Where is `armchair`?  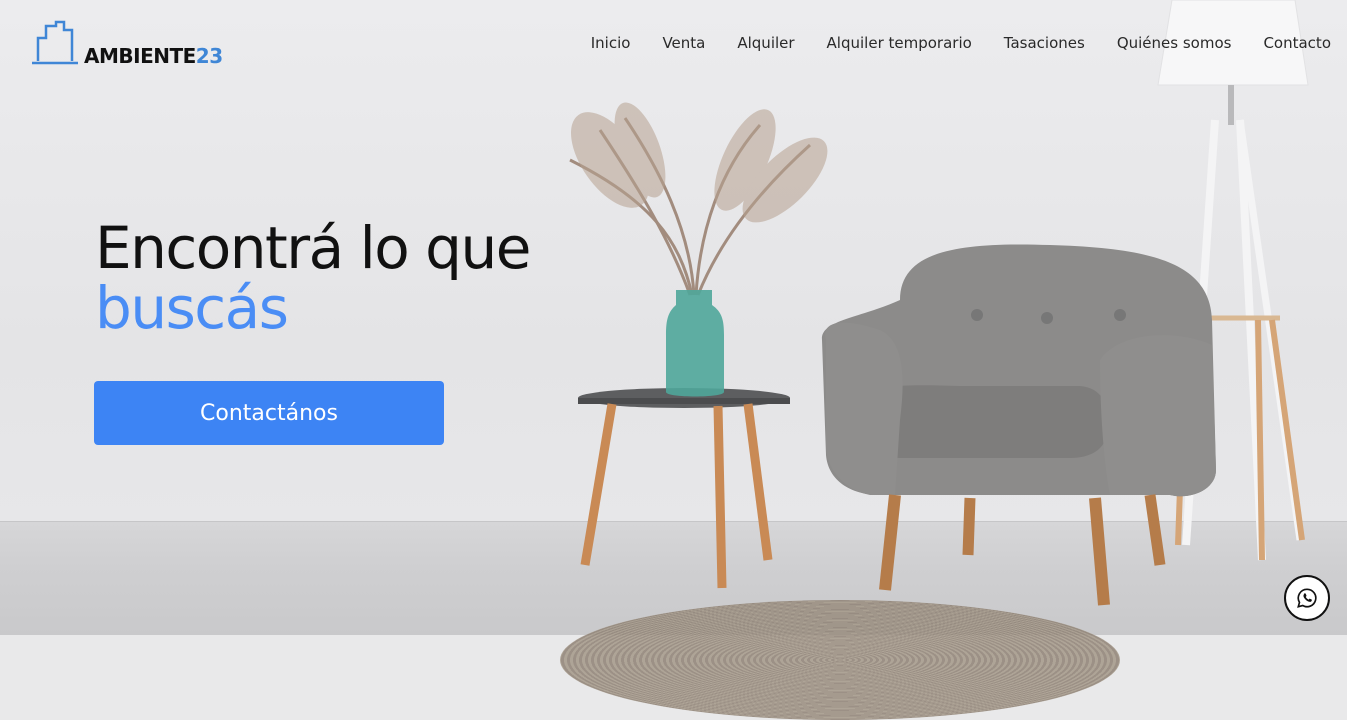
armchair is located at coordinates (1018, 425).